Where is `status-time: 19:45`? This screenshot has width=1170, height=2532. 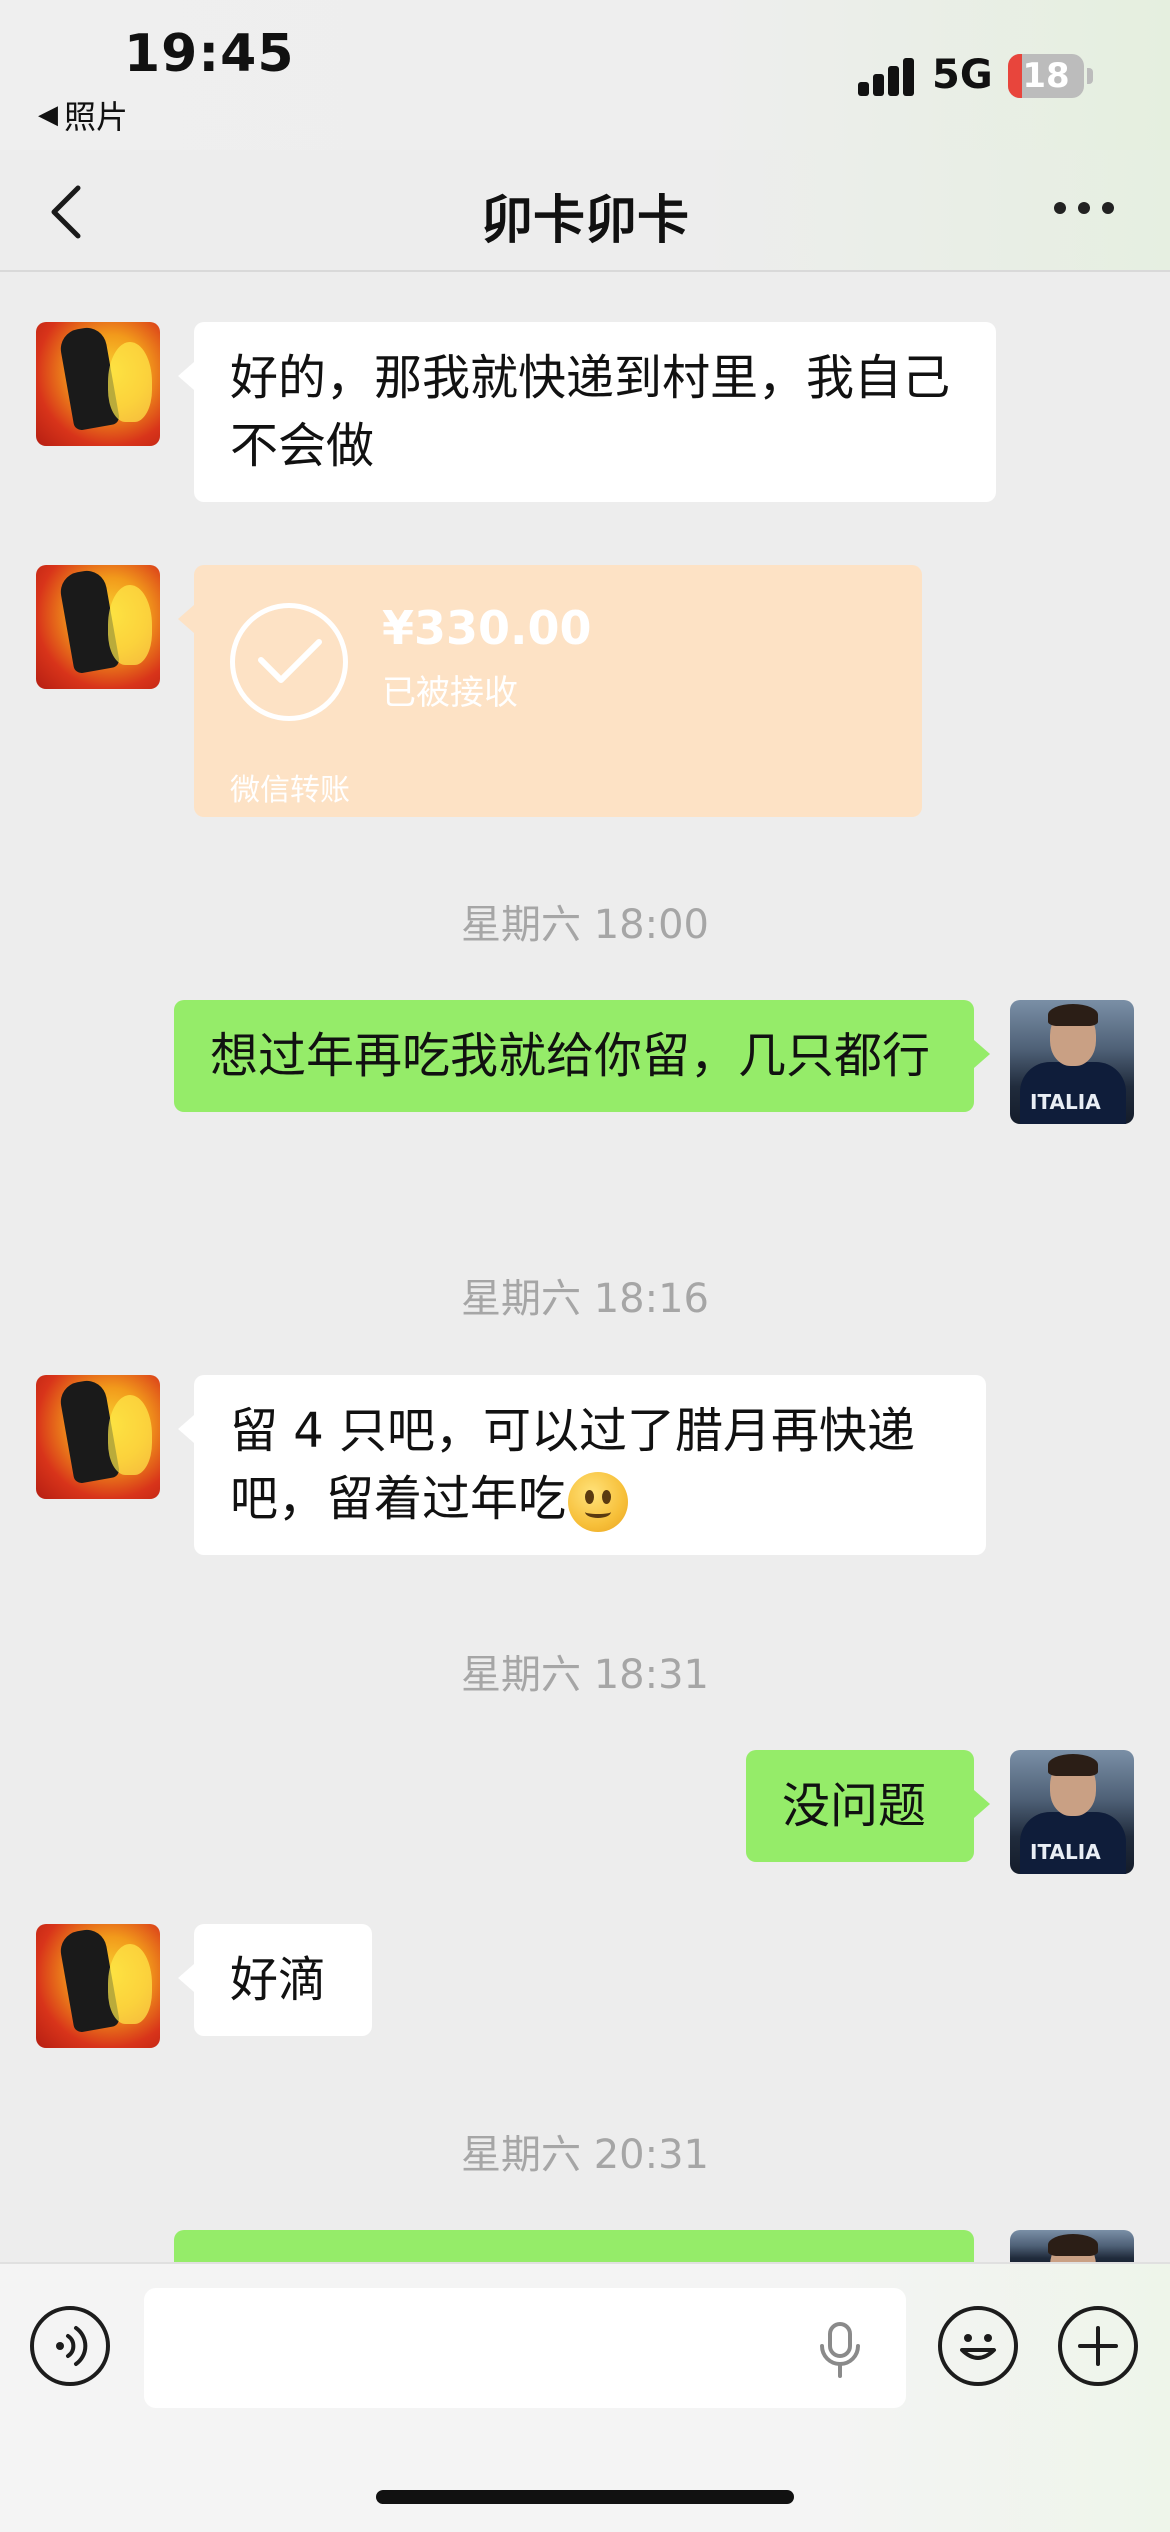 status-time: 19:45 is located at coordinates (209, 54).